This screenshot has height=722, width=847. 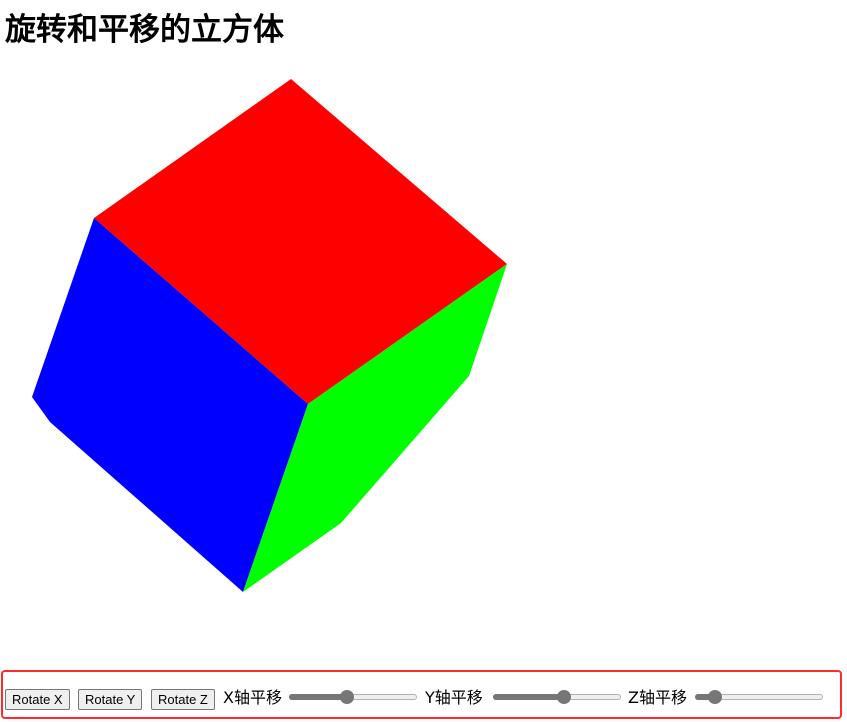 I want to click on y-translate-slider, so click(x=557, y=697).